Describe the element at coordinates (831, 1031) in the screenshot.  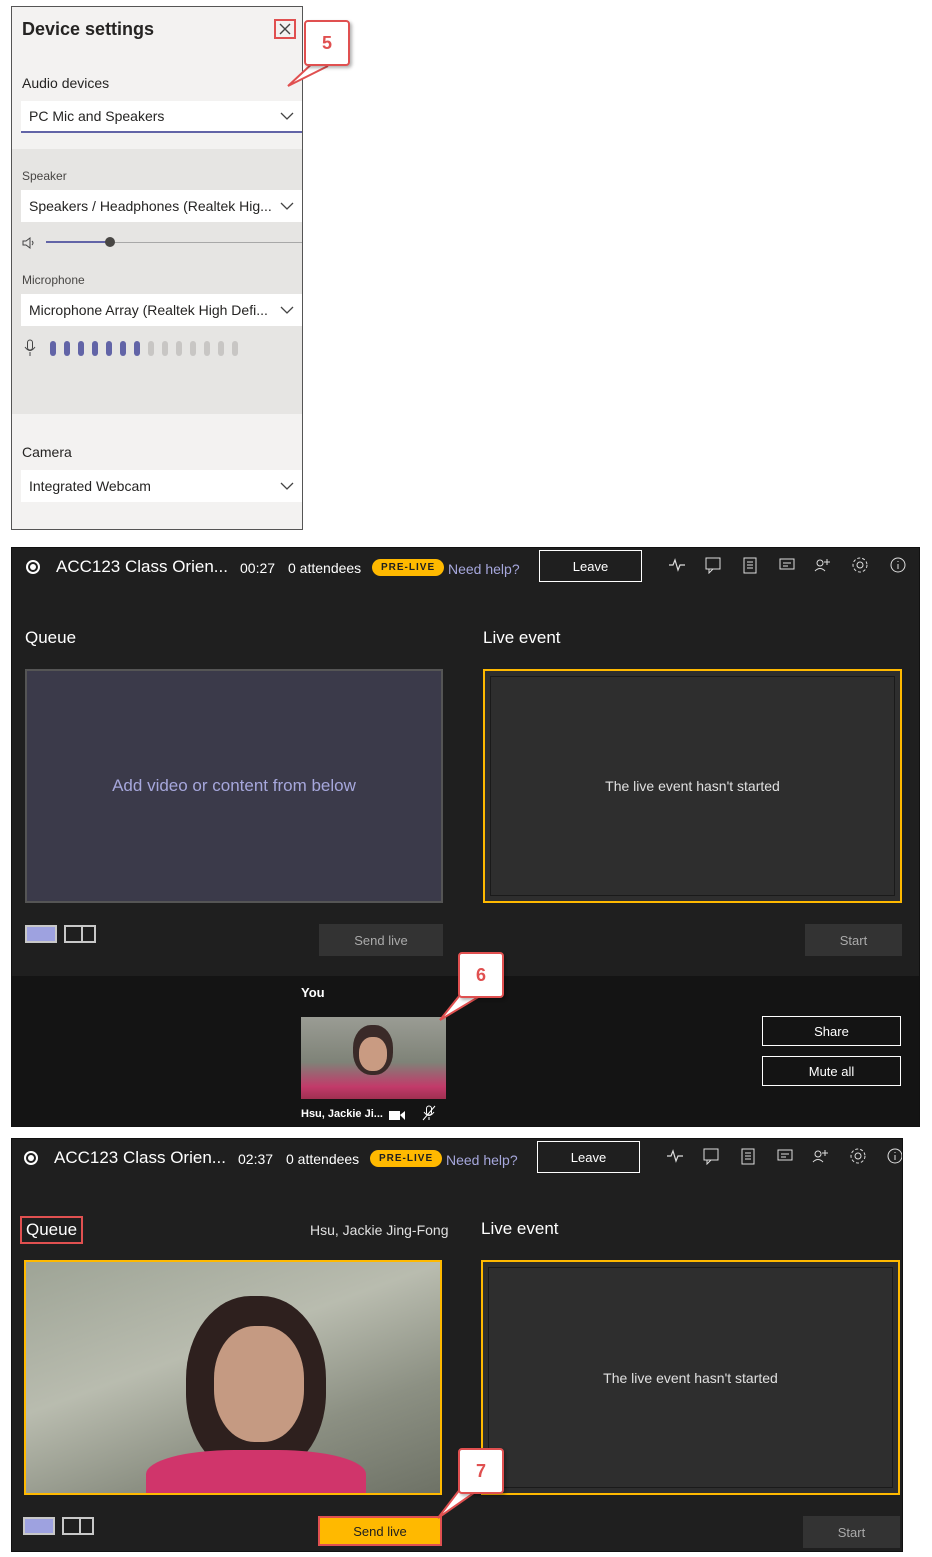
I see `share-button: Share` at that location.